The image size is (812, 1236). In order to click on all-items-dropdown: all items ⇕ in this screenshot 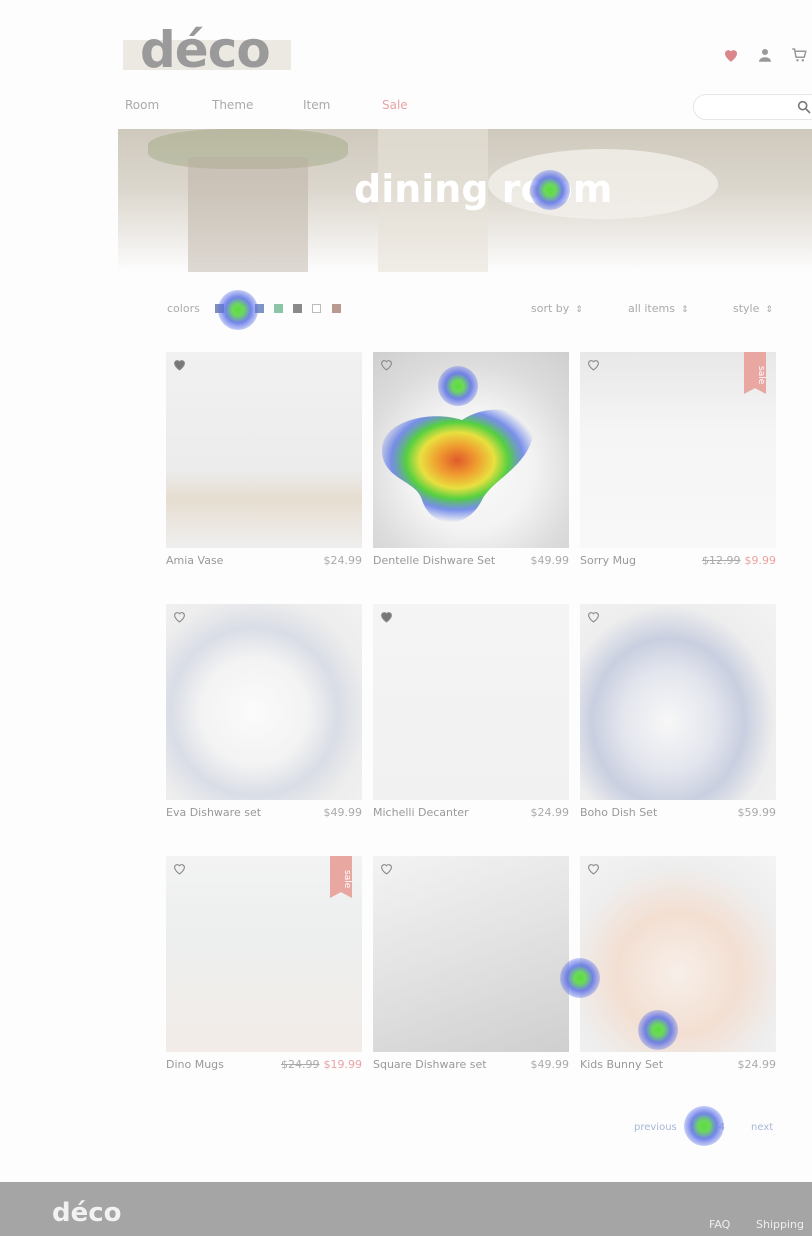, I will do `click(658, 308)`.